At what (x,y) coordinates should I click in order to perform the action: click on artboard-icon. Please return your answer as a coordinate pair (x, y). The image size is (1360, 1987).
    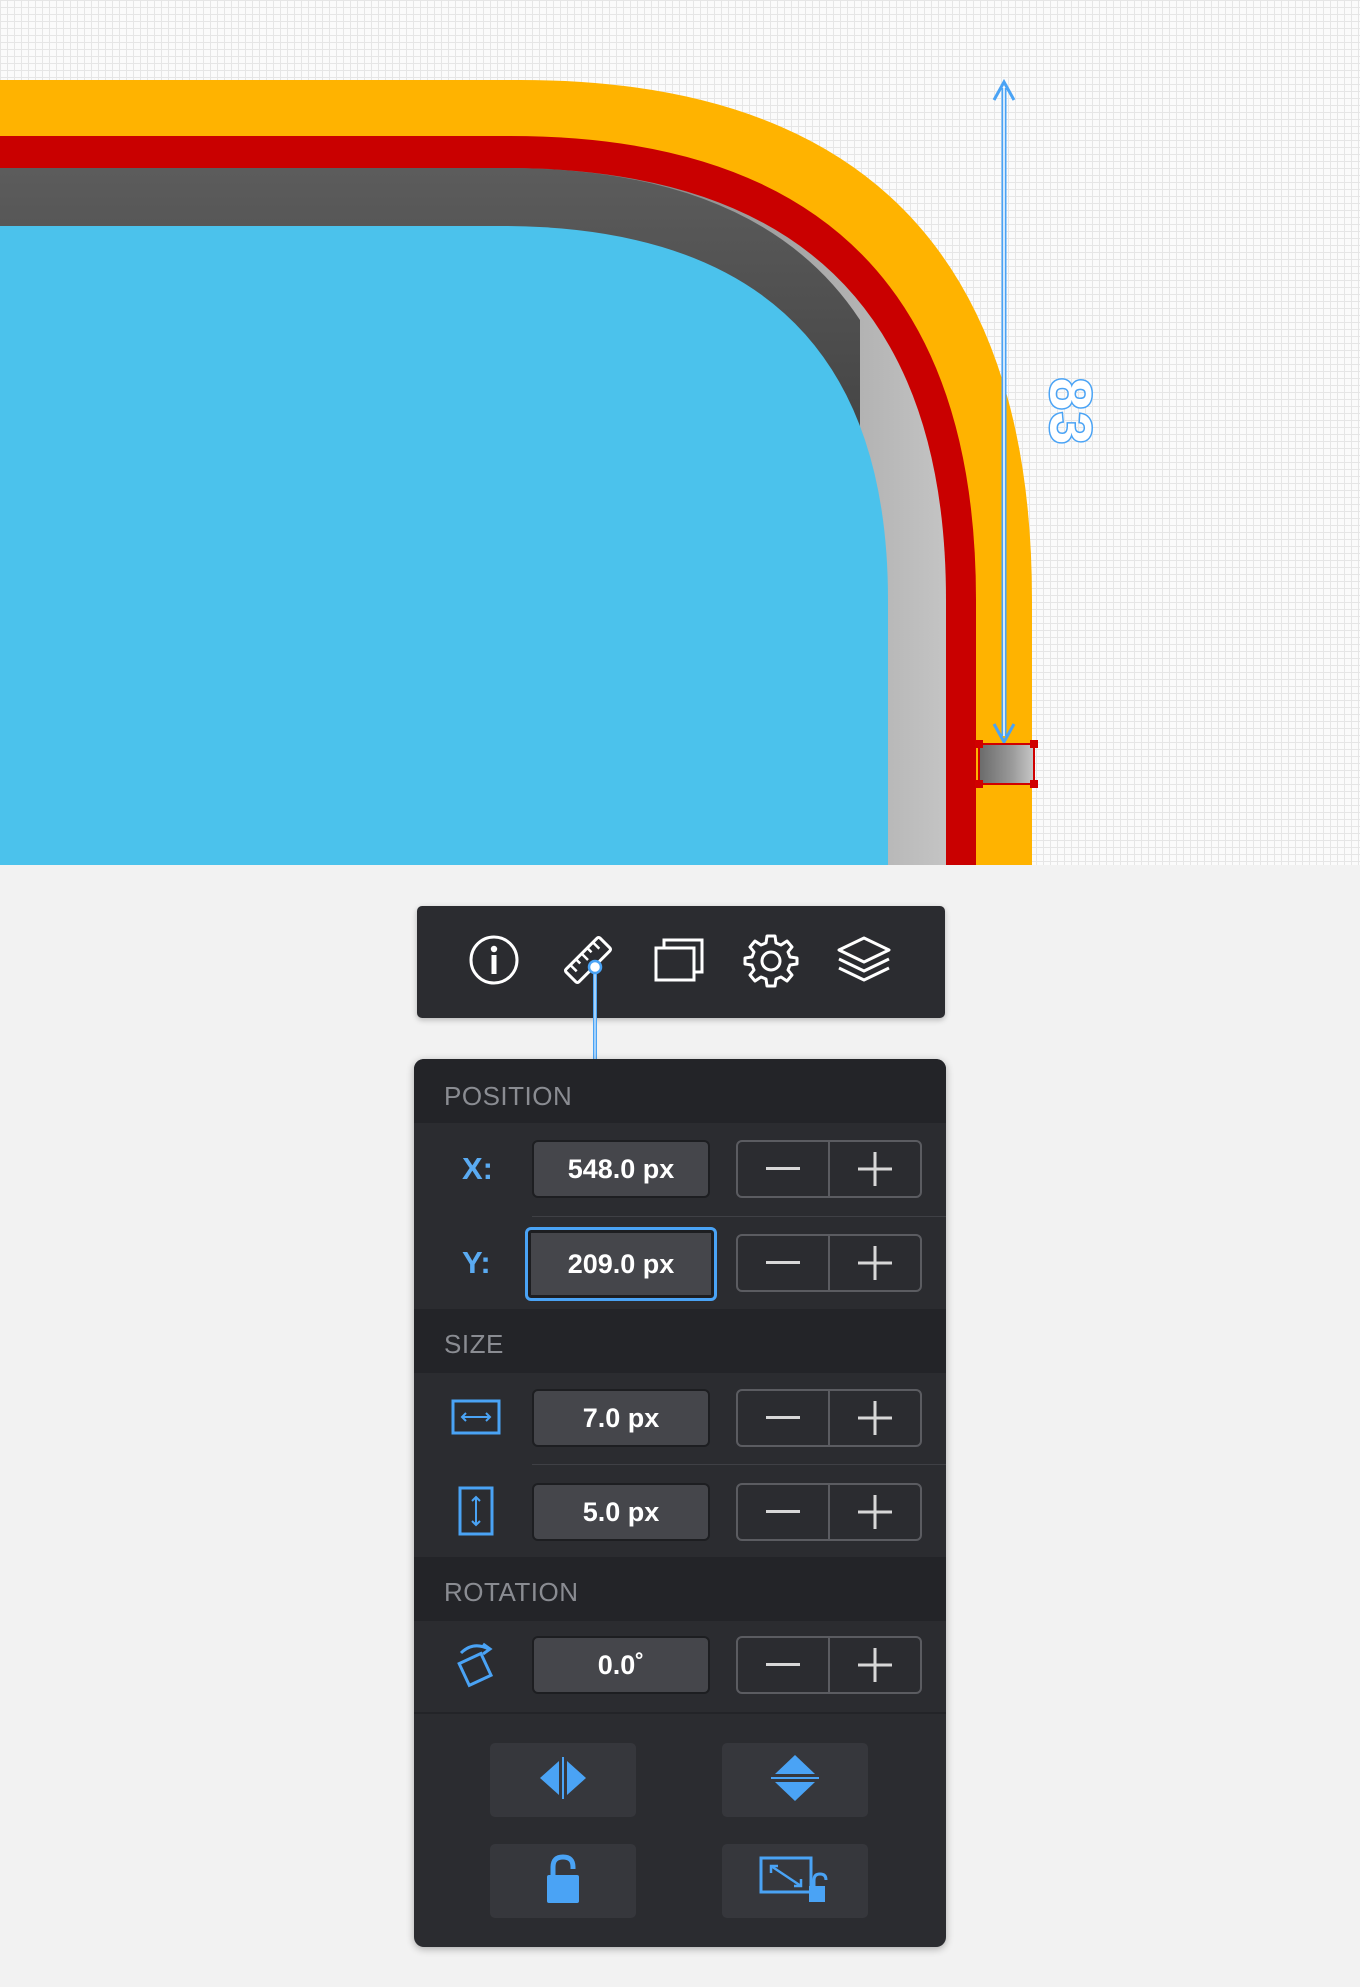
    Looking at the image, I should click on (678, 962).